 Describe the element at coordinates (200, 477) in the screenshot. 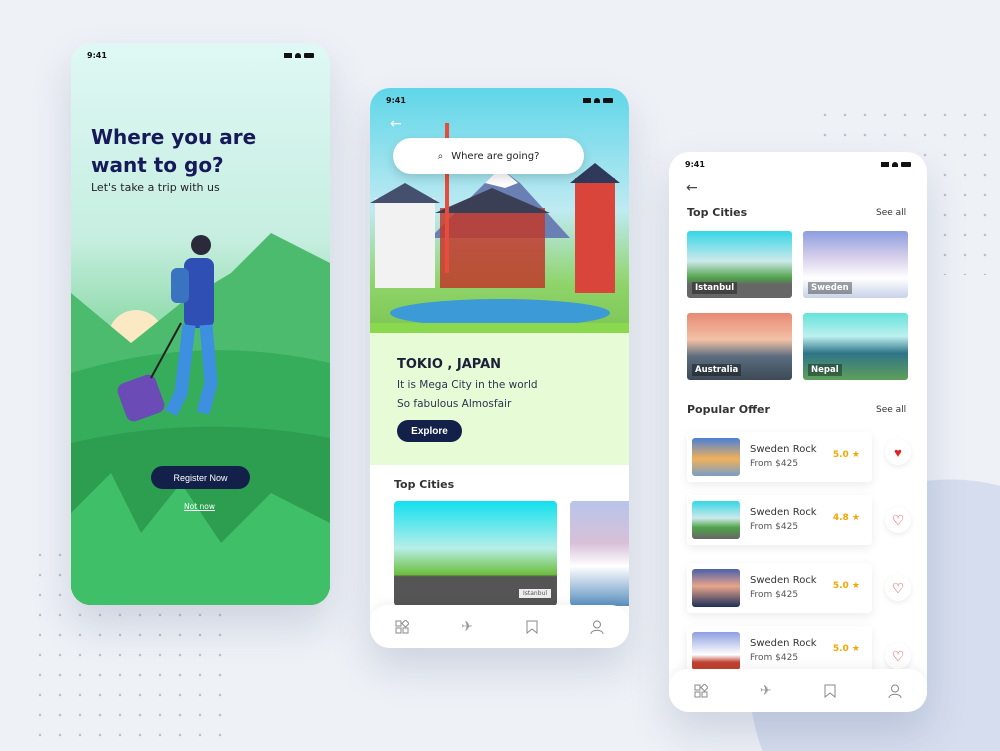

I see `register-now-button: Register Now` at that location.